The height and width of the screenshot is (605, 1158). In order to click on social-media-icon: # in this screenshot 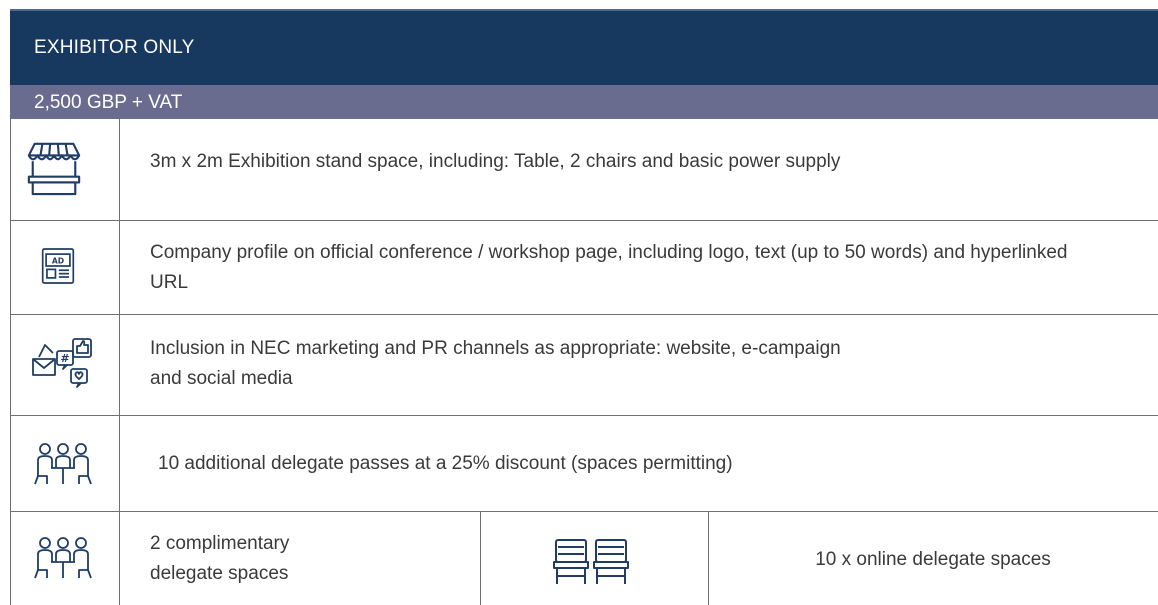, I will do `click(62, 363)`.